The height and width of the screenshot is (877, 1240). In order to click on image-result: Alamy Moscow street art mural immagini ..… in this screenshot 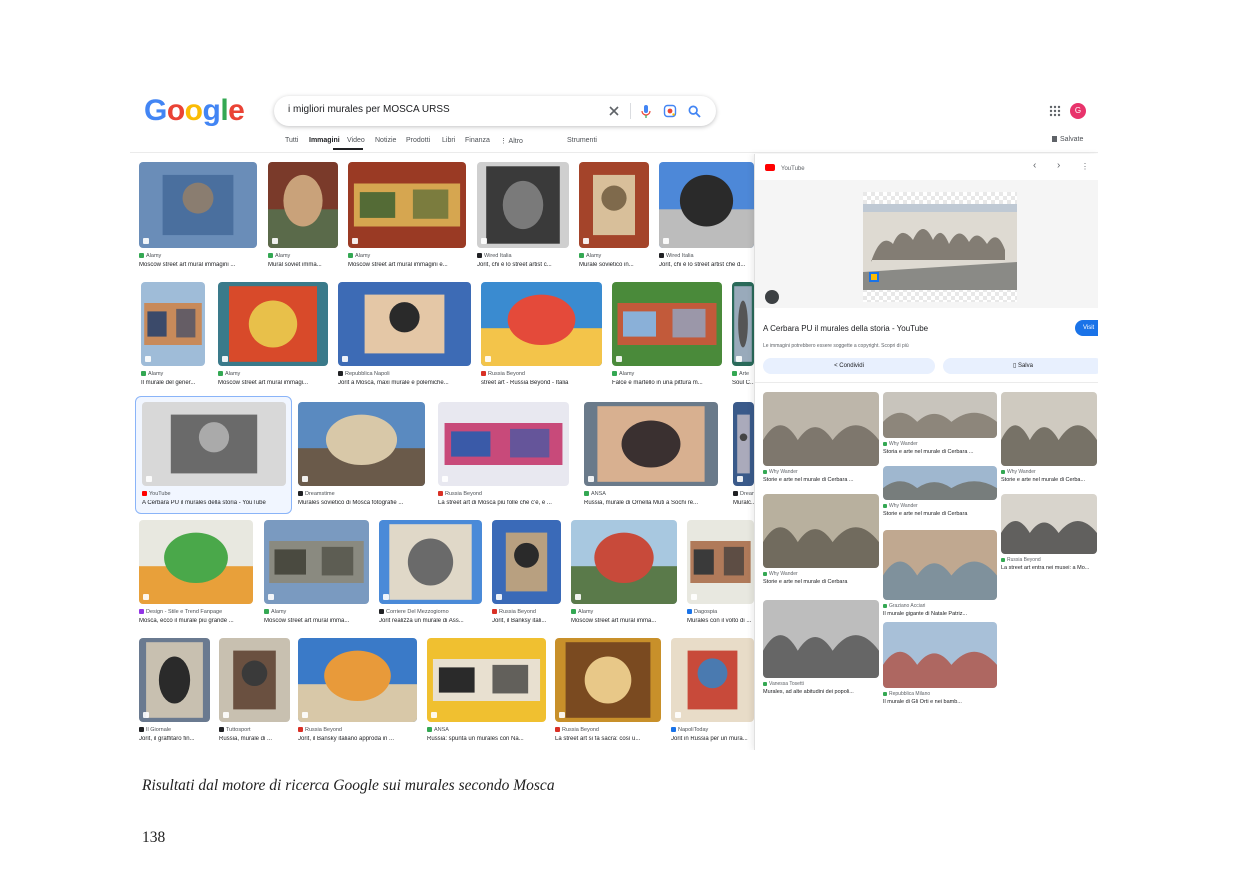, I will do `click(198, 220)`.